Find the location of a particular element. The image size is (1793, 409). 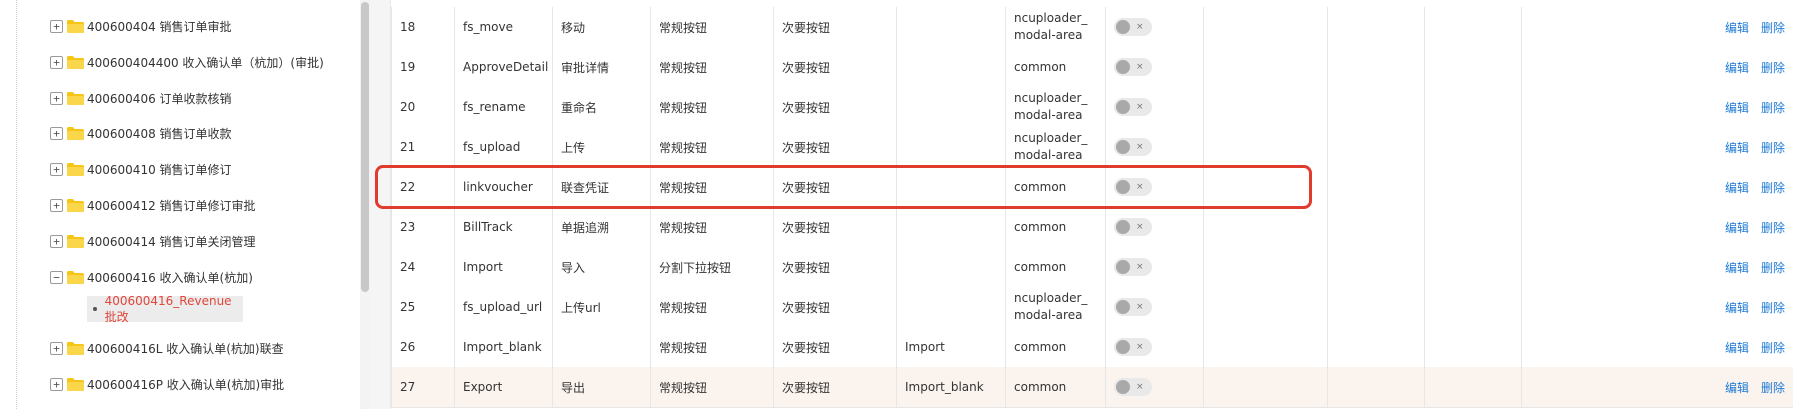

tree-node-label: 400600416P 收入确认单(杭加)审批 is located at coordinates (186, 384).